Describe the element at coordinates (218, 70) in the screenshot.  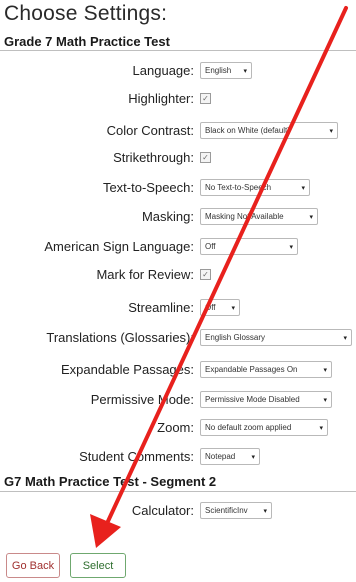
I see `select-value: English` at that location.